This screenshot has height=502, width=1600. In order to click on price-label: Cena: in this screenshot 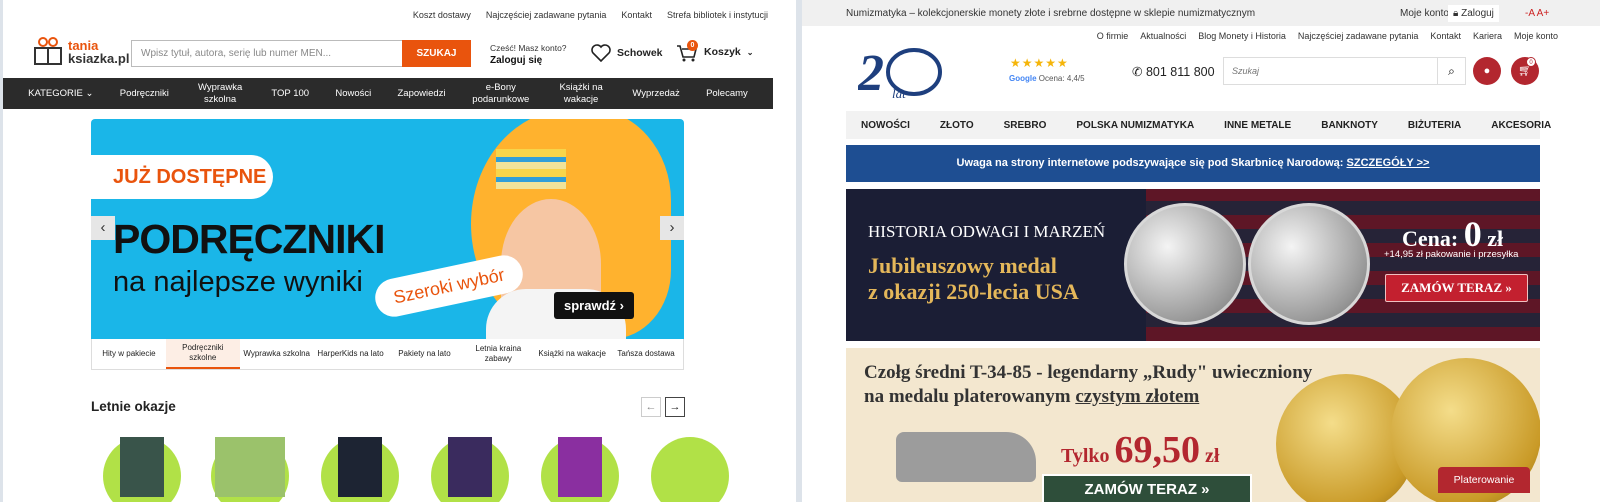, I will do `click(1430, 238)`.